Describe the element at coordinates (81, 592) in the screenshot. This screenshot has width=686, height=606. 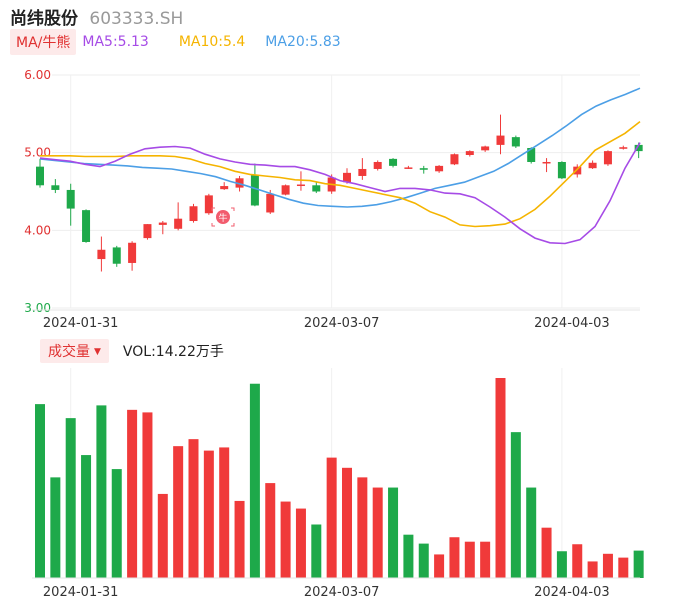
I see `volume-date-label: 2024-01-31` at that location.